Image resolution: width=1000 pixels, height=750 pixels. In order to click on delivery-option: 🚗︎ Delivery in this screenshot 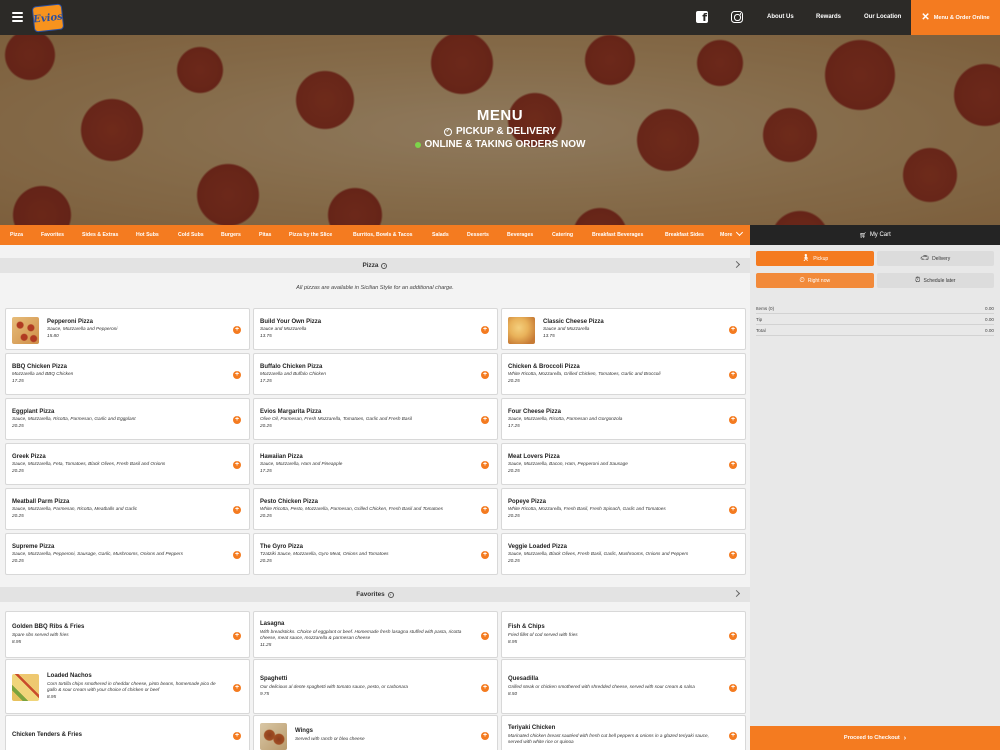, I will do `click(935, 258)`.